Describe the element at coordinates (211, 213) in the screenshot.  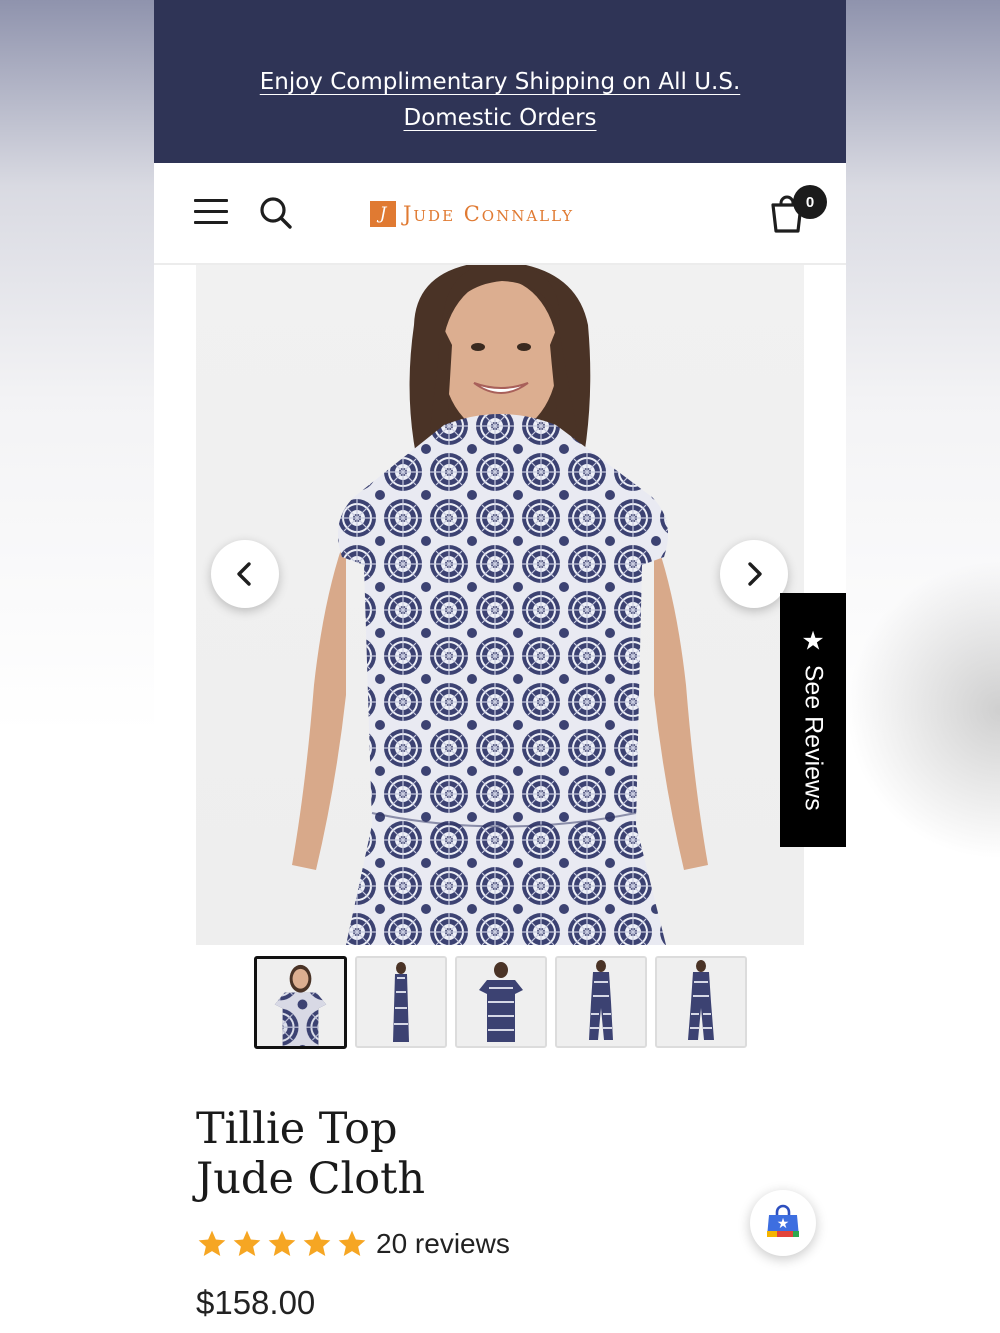
I see `hamburger-menu-icon` at that location.